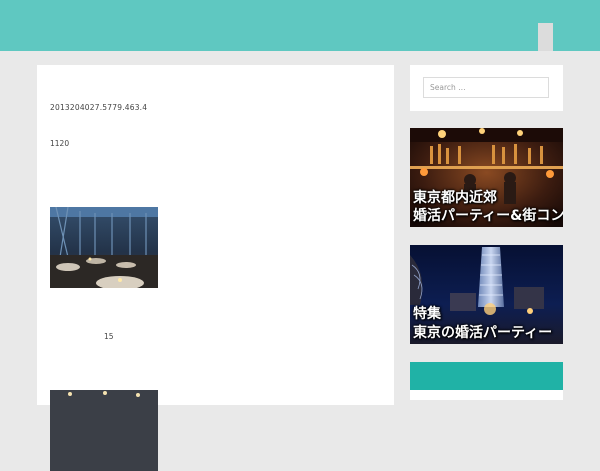 This screenshot has width=600, height=471. I want to click on sidebar-widget-header, so click(486, 376).